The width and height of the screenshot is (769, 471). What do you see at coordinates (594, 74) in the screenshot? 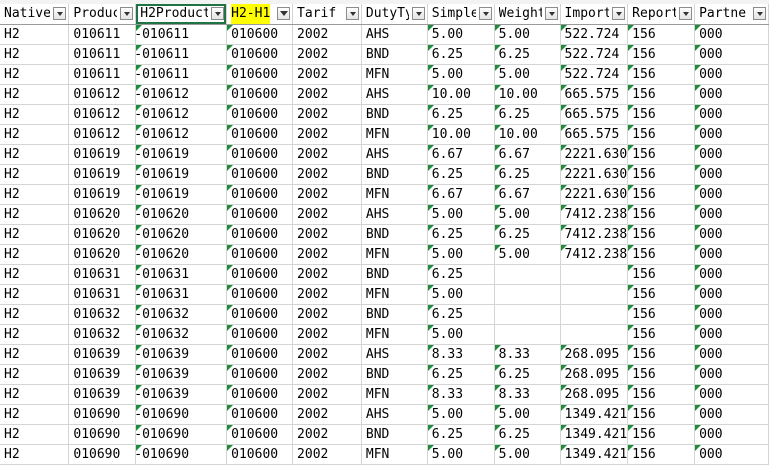
I see `table-cell: 522.724` at bounding box center [594, 74].